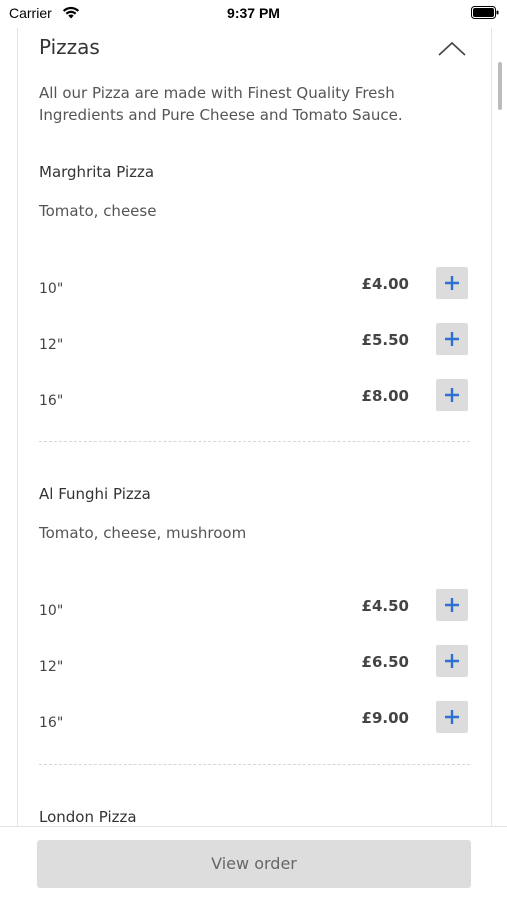  Describe the element at coordinates (69, 47) in the screenshot. I see `section-title: Pizzas` at that location.